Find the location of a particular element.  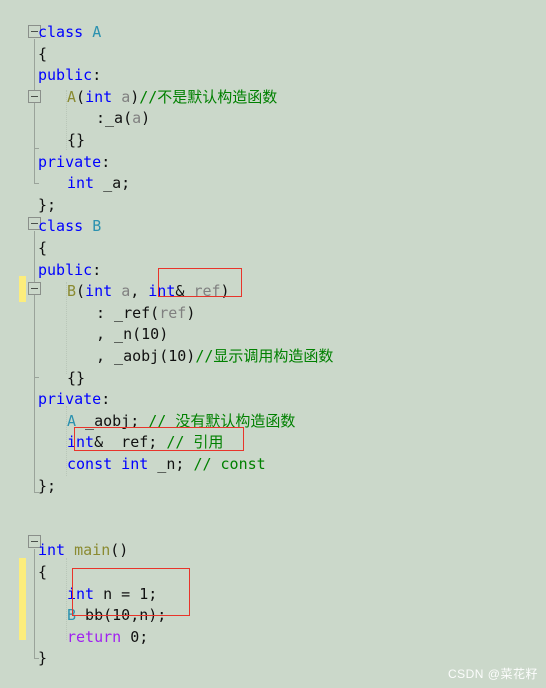

token: :_a( is located at coordinates (114, 118).